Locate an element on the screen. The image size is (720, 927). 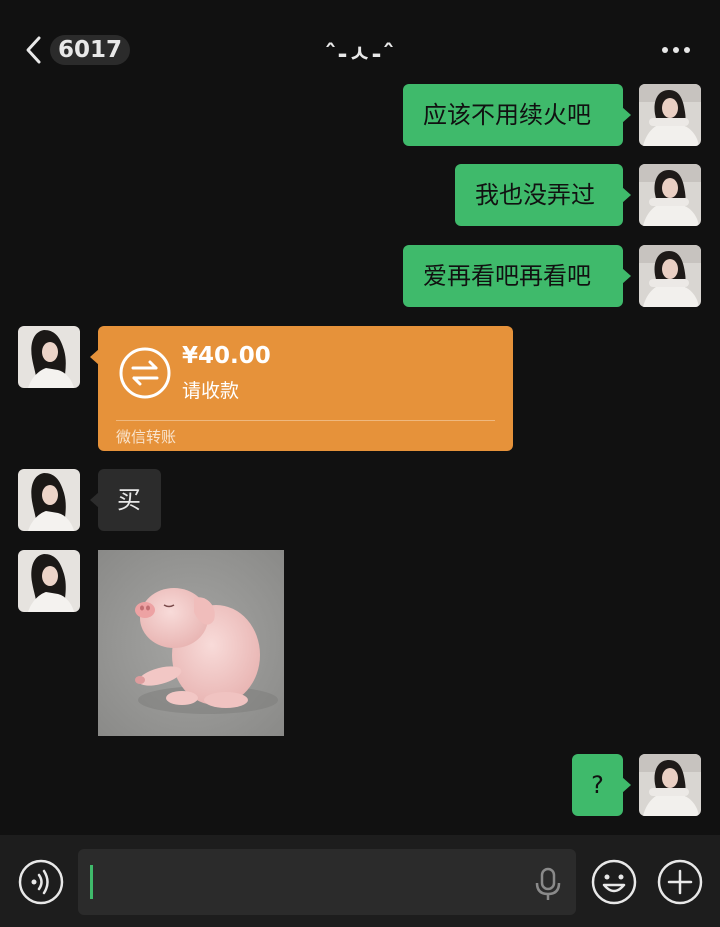
voice-mode-icon is located at coordinates (41, 882).